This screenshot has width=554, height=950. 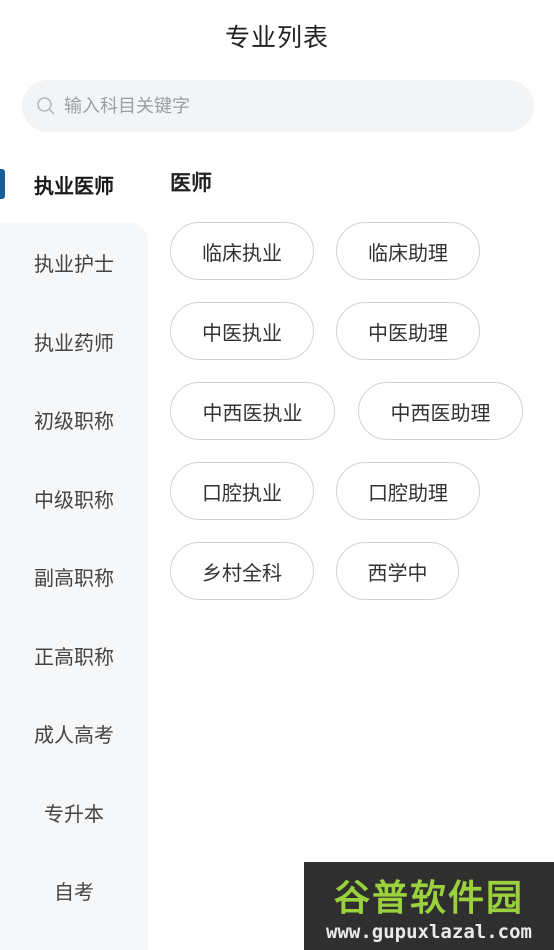 I want to click on section-title: 医师, so click(x=191, y=183).